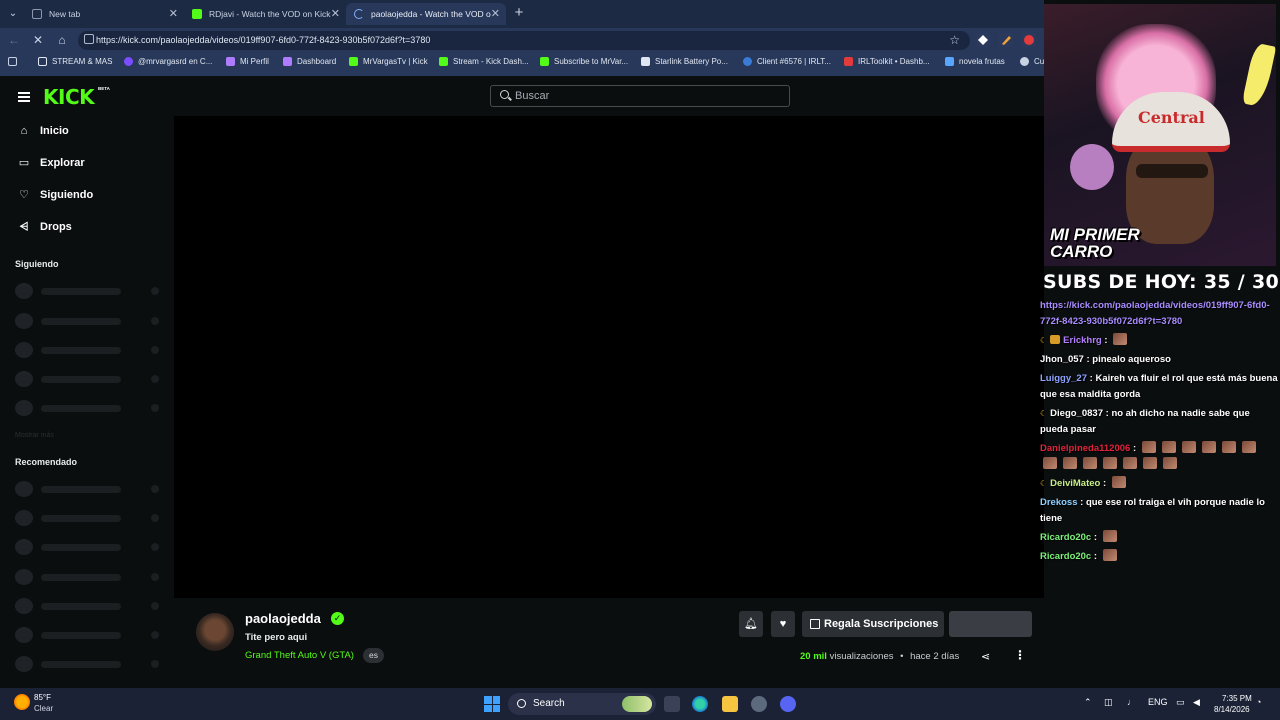 The height and width of the screenshot is (720, 1280). Describe the element at coordinates (104, 14) in the screenshot. I see `tab-new-tab: New tab ✕` at that location.